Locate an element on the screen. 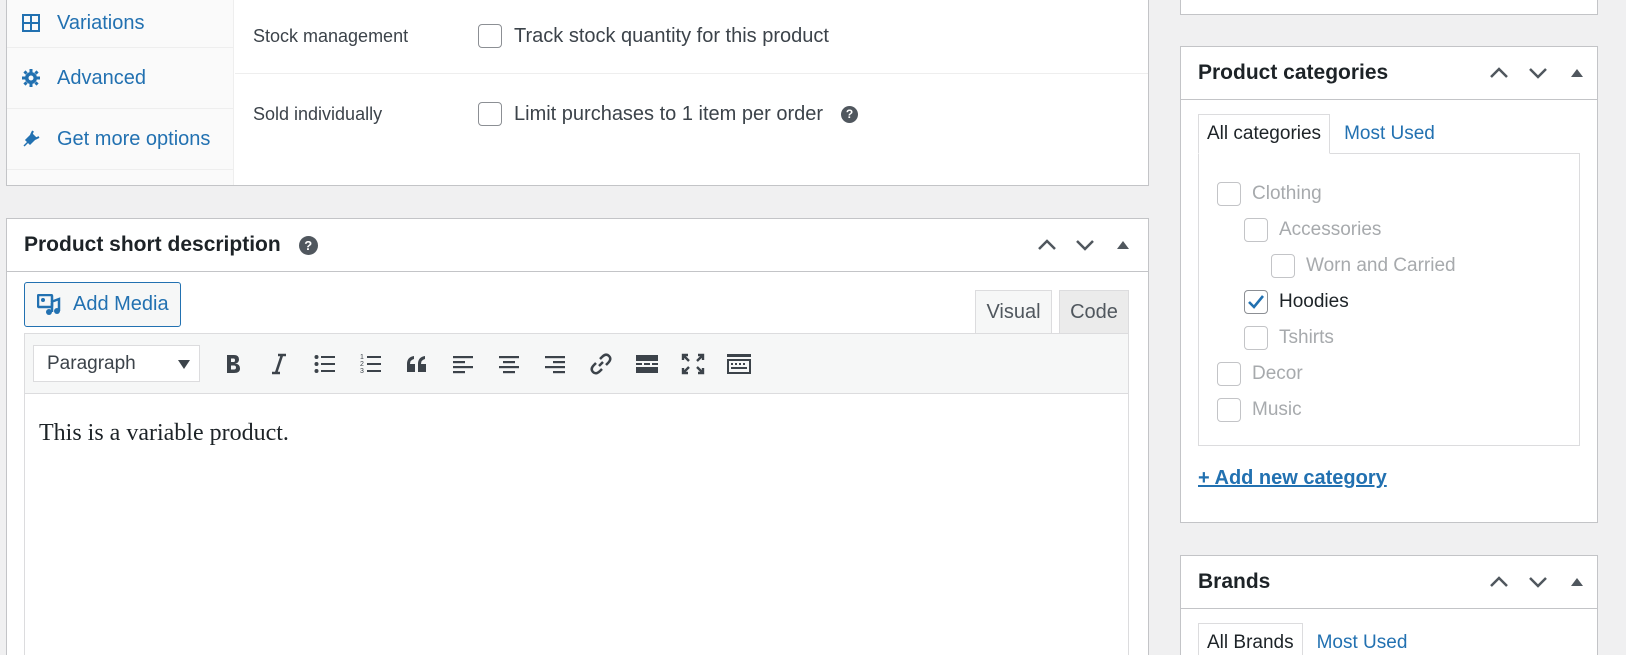 Image resolution: width=1626 pixels, height=655 pixels. category-tabs: All categories Most Used is located at coordinates (1320, 134).